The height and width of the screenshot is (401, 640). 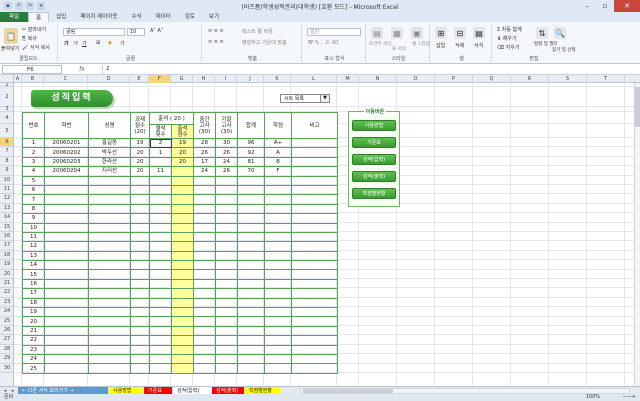 What do you see at coordinates (110, 43) in the screenshot?
I see `fill-color-icon: ◆` at bounding box center [110, 43].